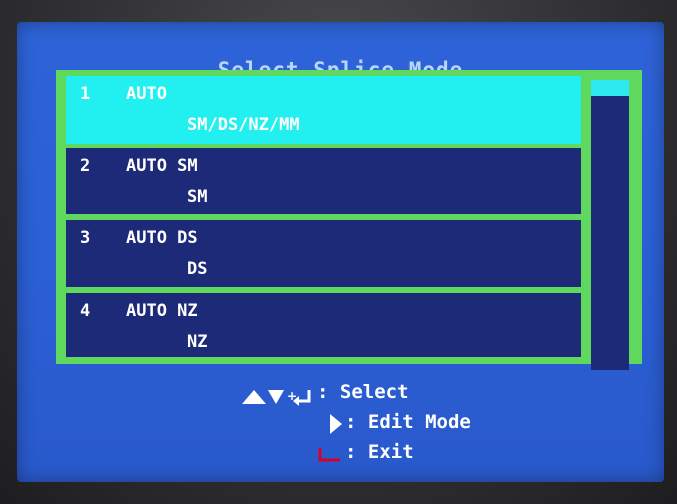 The width and height of the screenshot is (677, 504). I want to click on enter-icon: +, so click(299, 397).